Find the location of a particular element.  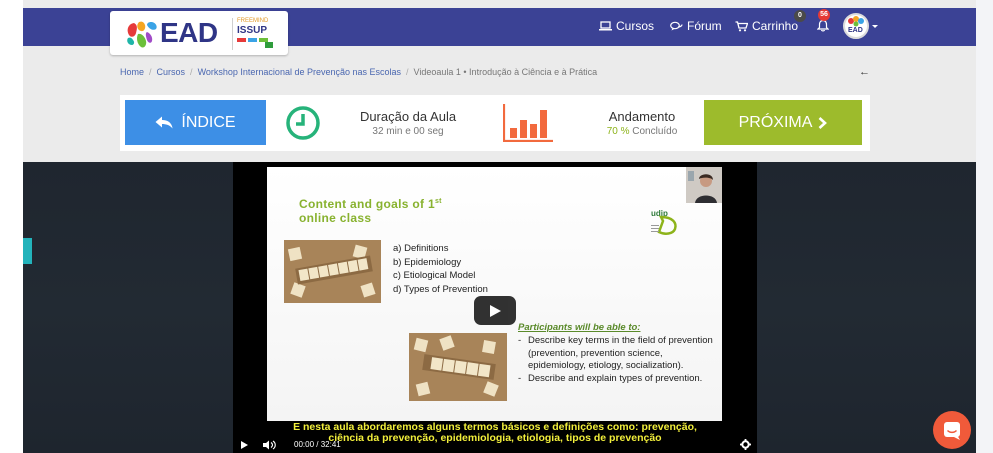

settings-gear-icon is located at coordinates (745, 444).